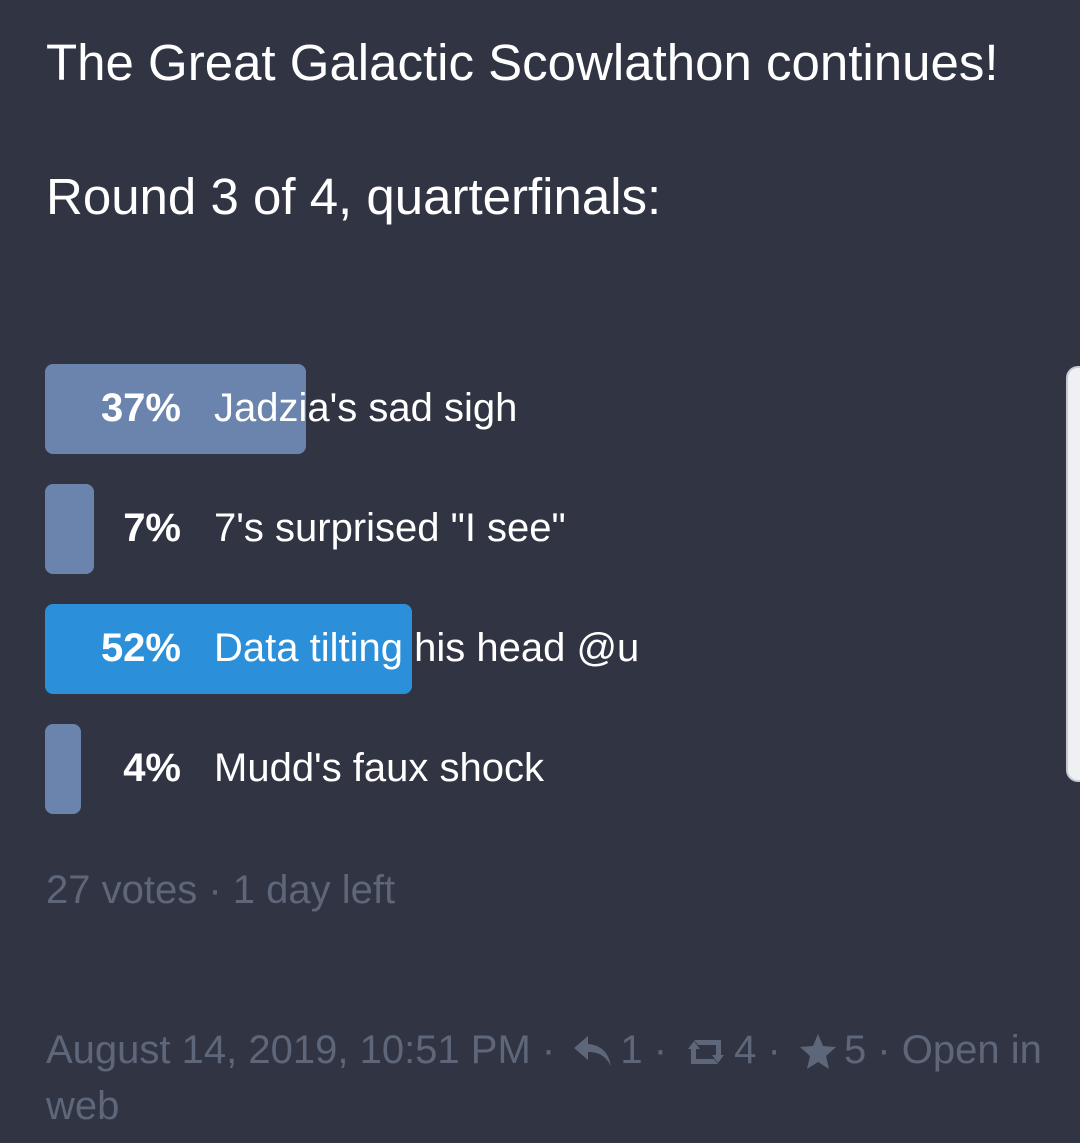 The width and height of the screenshot is (1080, 1143). Describe the element at coordinates (427, 648) in the screenshot. I see `poll-option-label: Data tilting his head @u` at that location.